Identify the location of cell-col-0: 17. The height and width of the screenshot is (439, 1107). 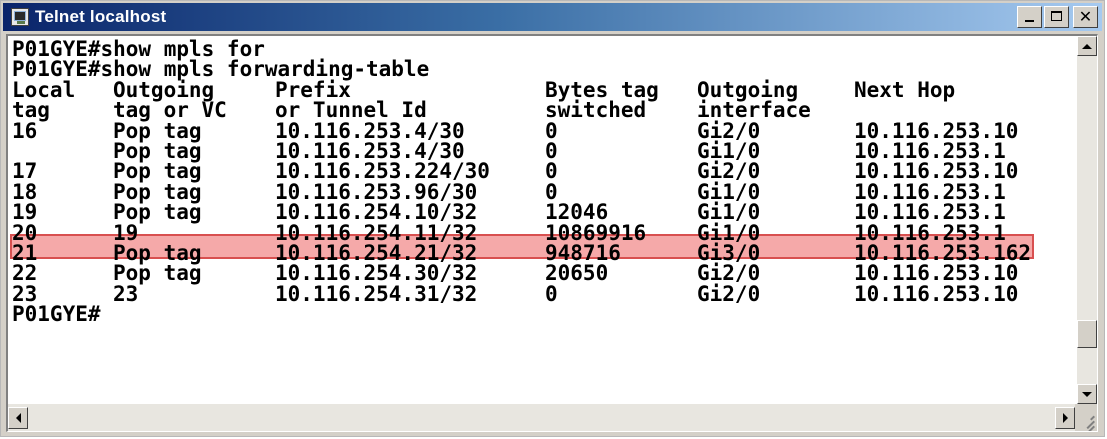
(25, 171).